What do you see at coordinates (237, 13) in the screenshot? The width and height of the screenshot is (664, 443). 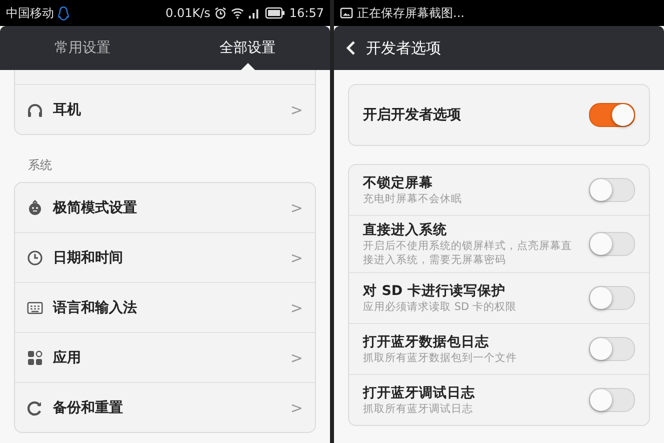 I see `wifi-icon` at bounding box center [237, 13].